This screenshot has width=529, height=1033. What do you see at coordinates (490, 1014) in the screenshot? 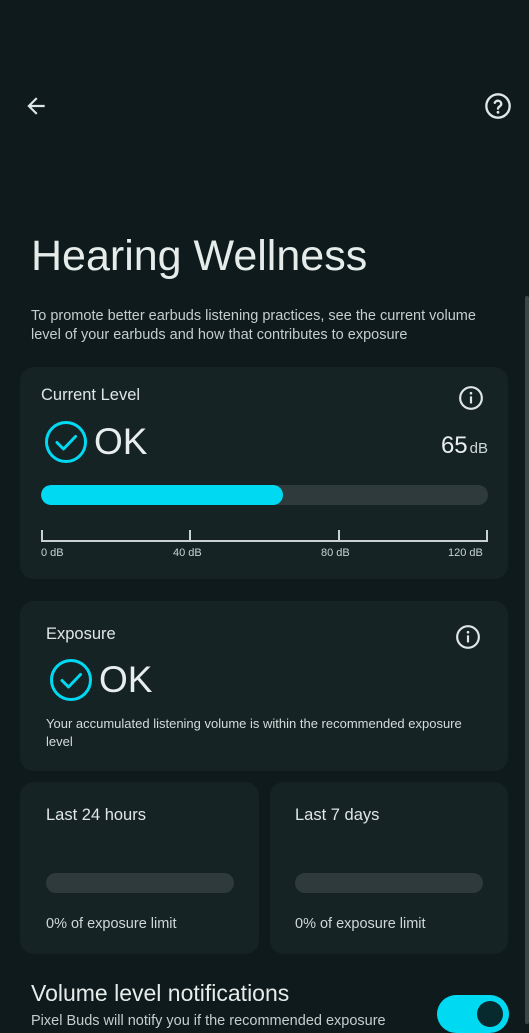
I see `toggle-knob` at bounding box center [490, 1014].